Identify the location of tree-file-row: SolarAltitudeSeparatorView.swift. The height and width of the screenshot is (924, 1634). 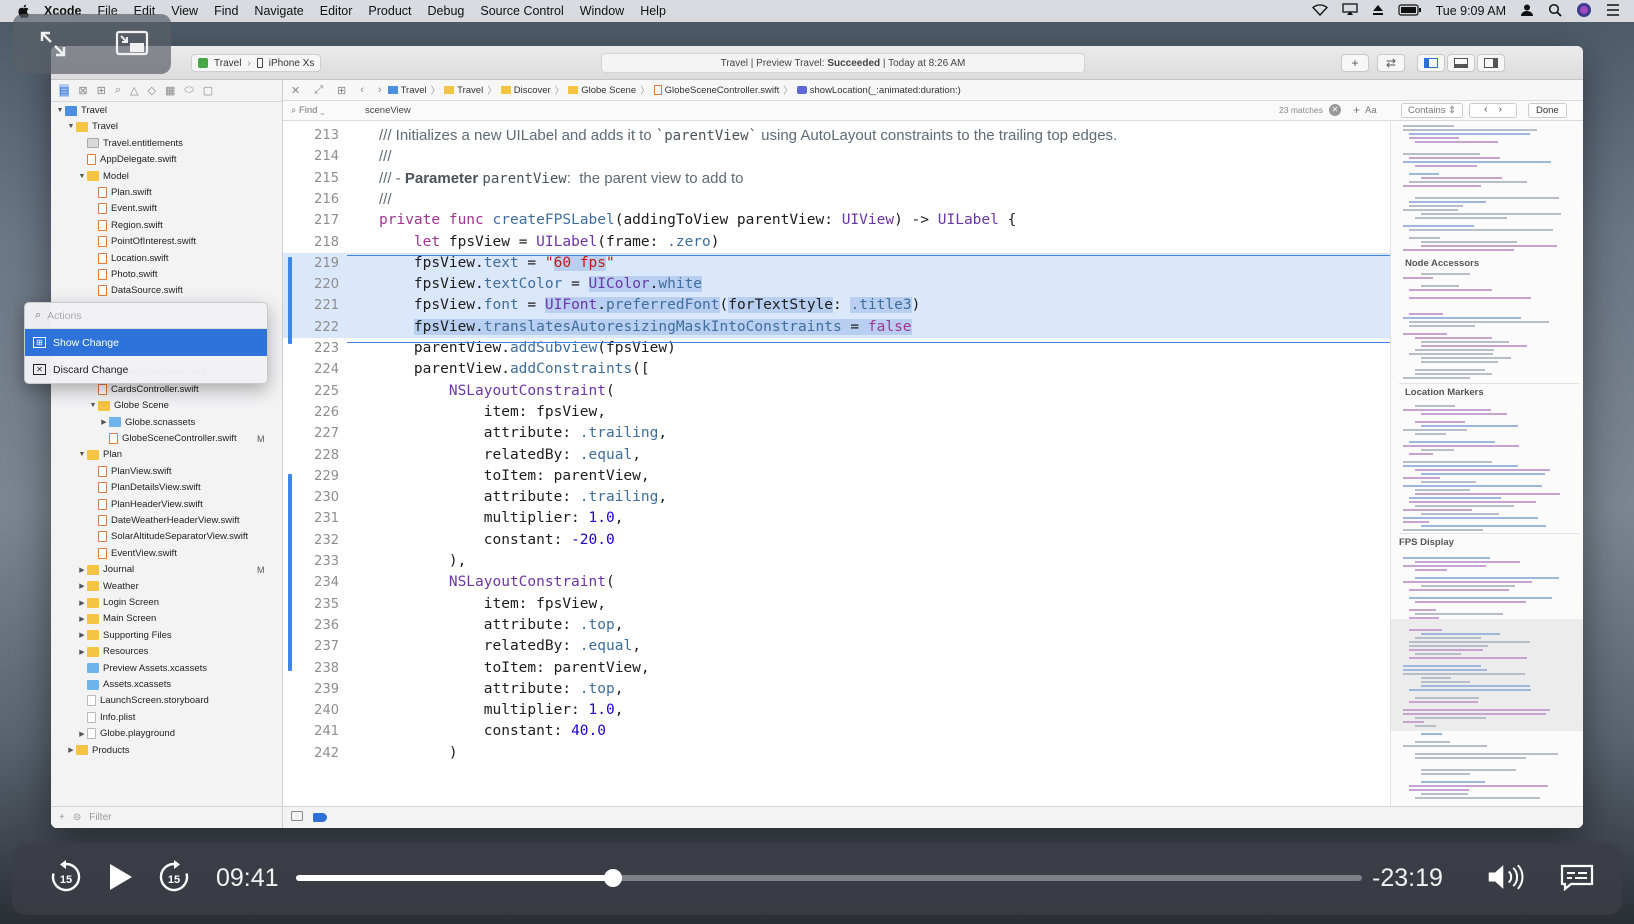
(168, 536).